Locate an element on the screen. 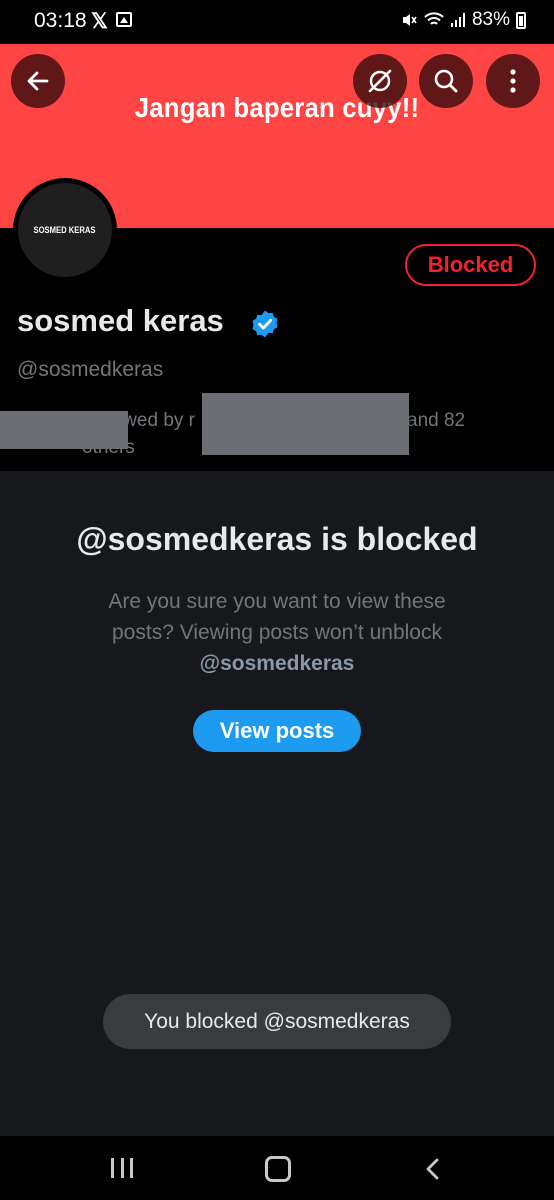  battery-icon is located at coordinates (521, 20).